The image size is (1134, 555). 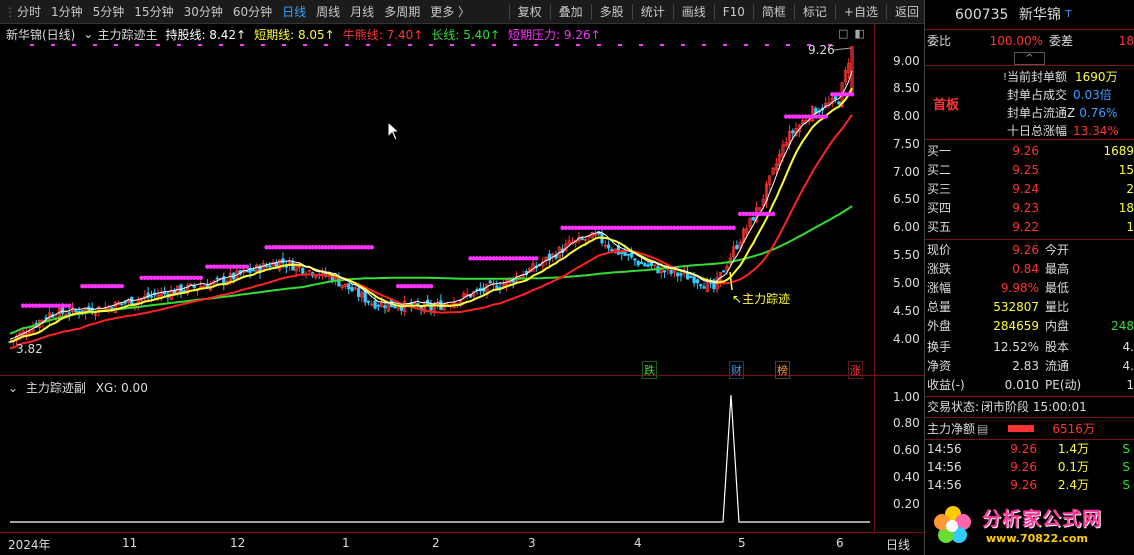 I want to click on bid-row: 买一 9.26 1689, so click(x=1029, y=151).